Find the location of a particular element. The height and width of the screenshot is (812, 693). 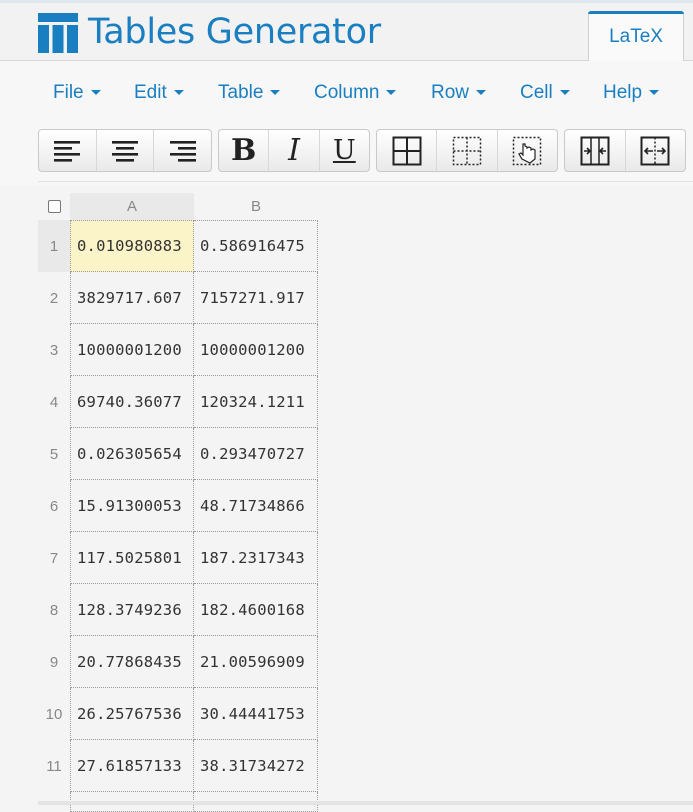

row-header: 11 is located at coordinates (54, 766).